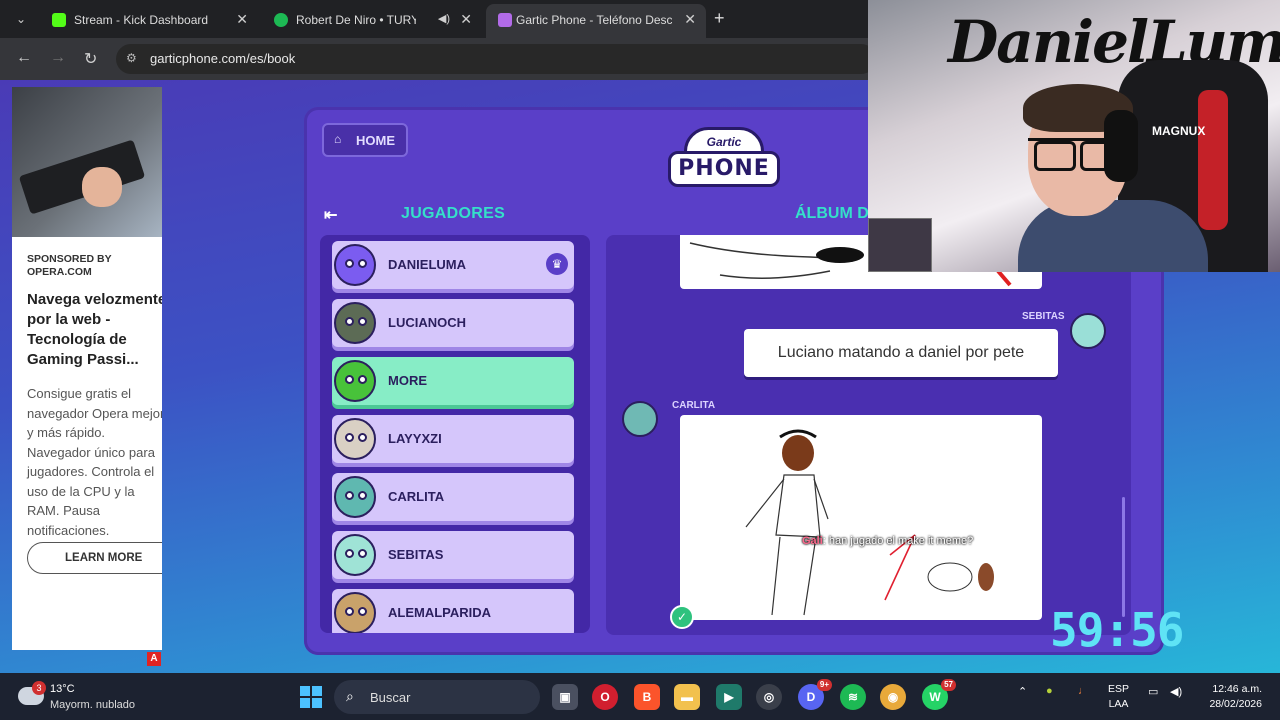 The image size is (1280, 720). Describe the element at coordinates (769, 697) in the screenshot. I see `app-icon: ◎` at that location.